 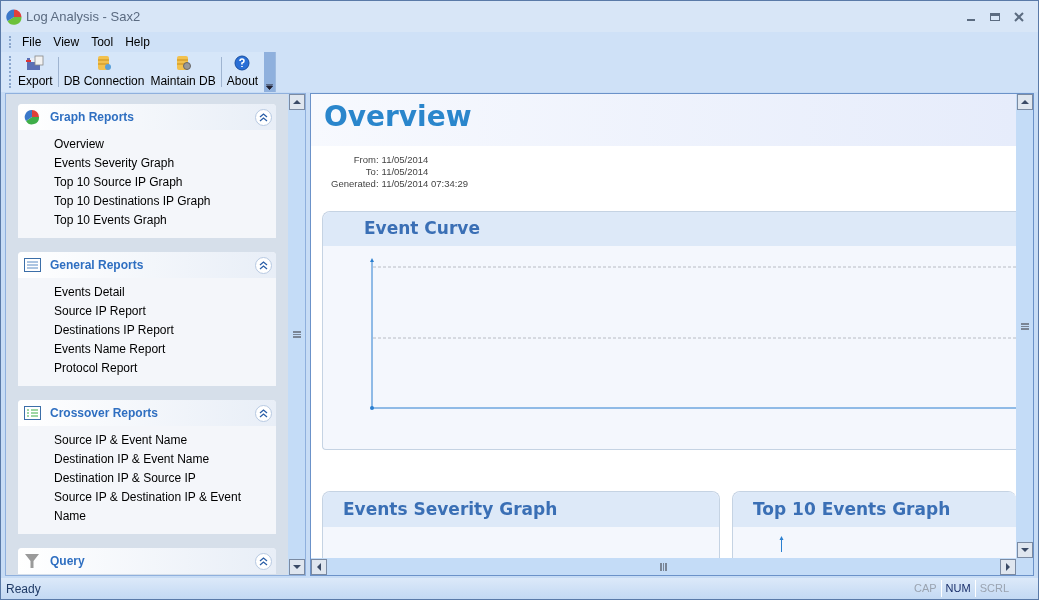 What do you see at coordinates (32, 117) in the screenshot?
I see `pie-chart-icon` at bounding box center [32, 117].